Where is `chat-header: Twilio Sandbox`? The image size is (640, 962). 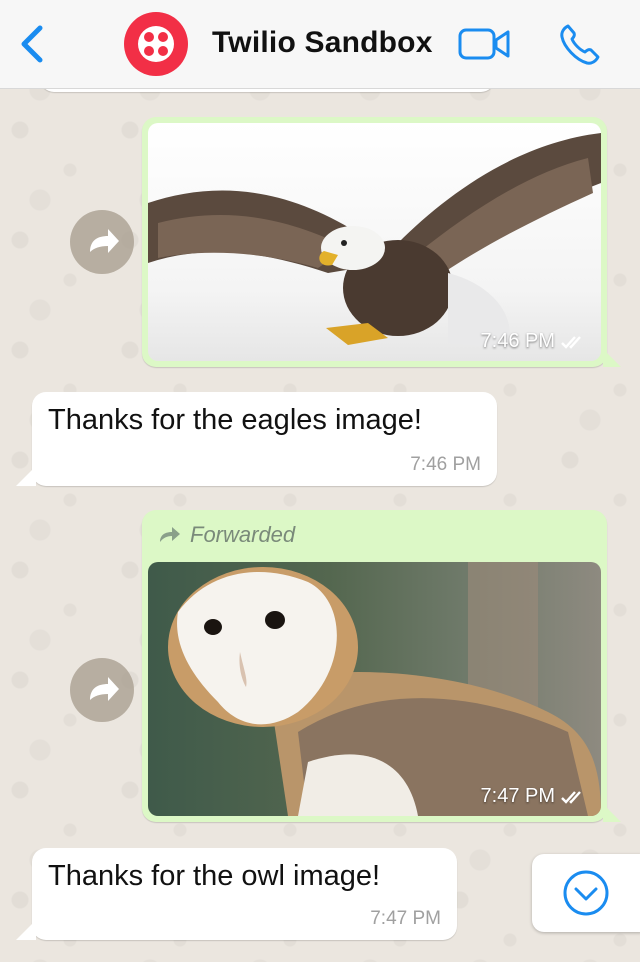 chat-header: Twilio Sandbox is located at coordinates (320, 44).